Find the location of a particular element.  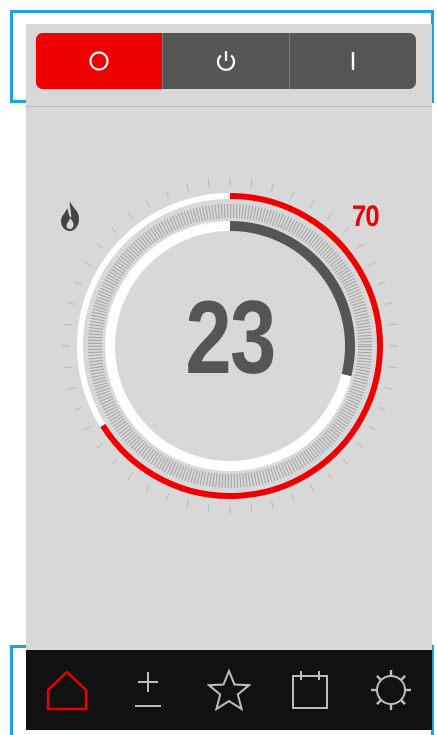

mode-selector is located at coordinates (226, 61).